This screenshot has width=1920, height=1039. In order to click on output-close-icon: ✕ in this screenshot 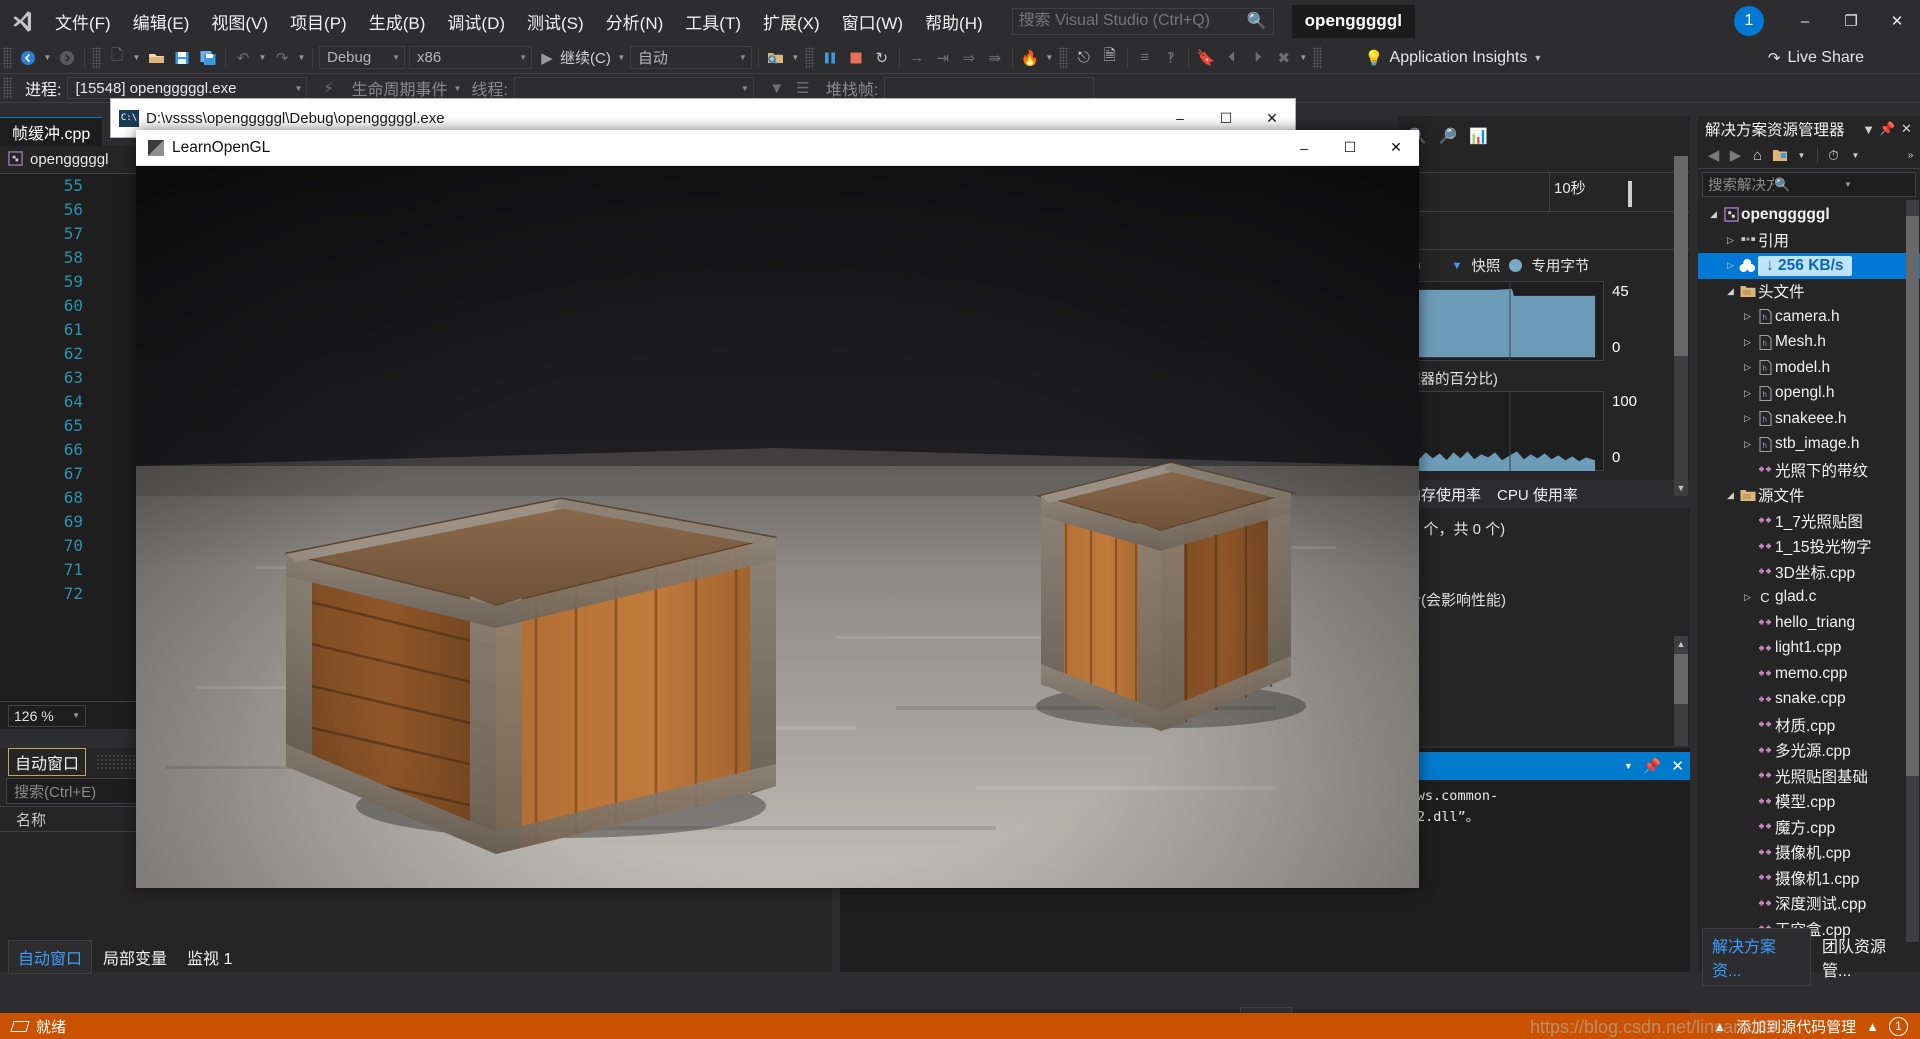, I will do `click(1677, 766)`.